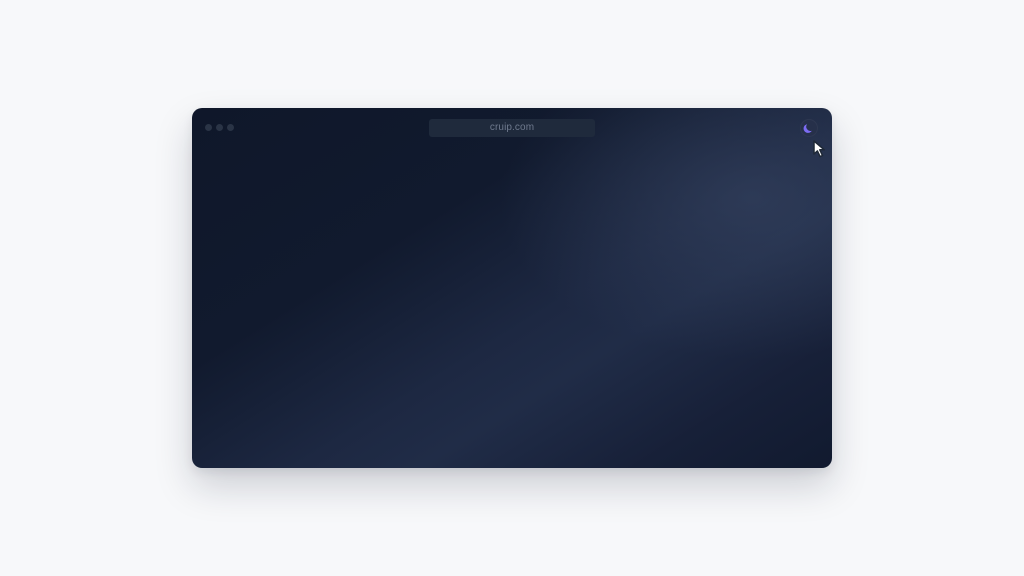  What do you see at coordinates (512, 128) in the screenshot?
I see `address-bar: cruip.com` at bounding box center [512, 128].